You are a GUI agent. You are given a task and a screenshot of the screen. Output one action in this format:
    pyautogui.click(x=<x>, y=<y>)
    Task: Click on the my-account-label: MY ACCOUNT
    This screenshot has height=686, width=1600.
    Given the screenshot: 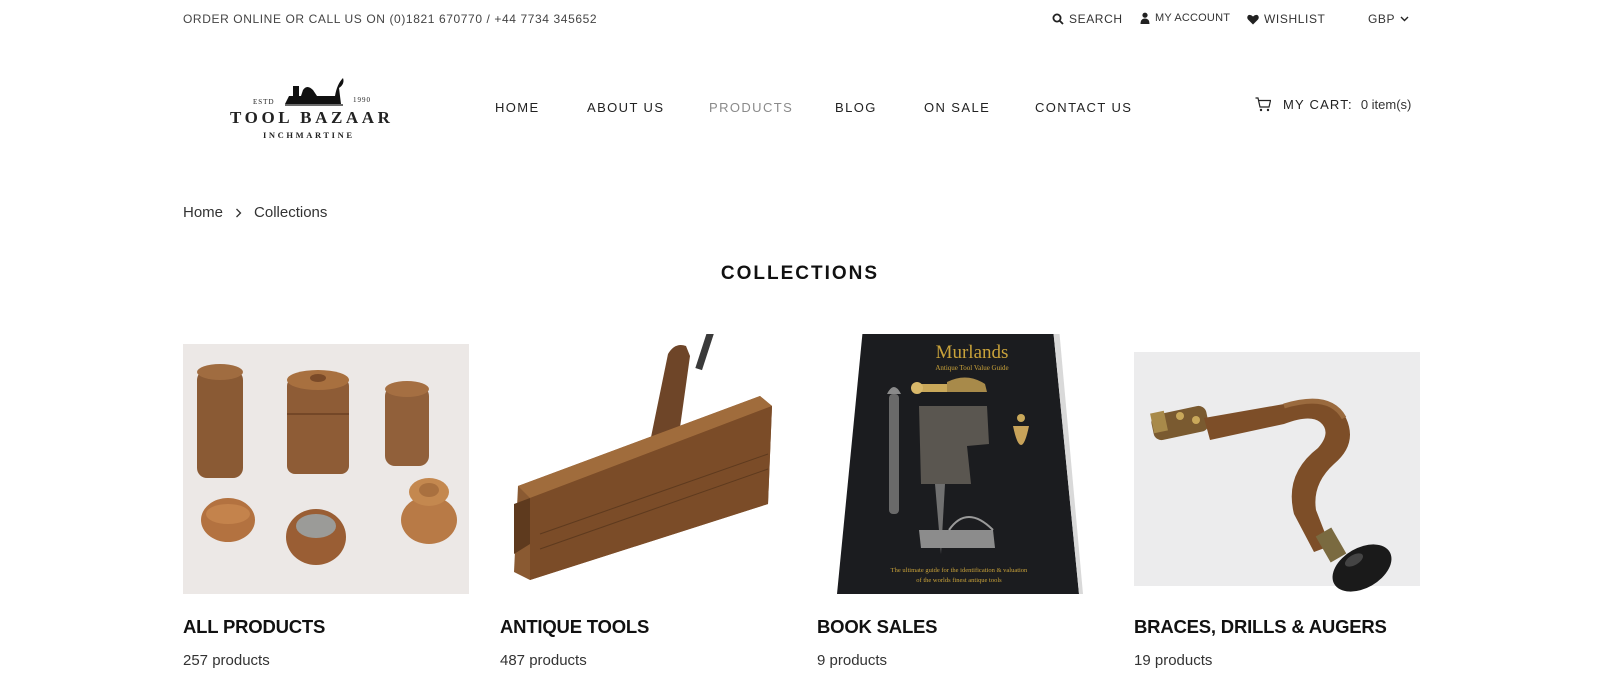 What is the action you would take?
    pyautogui.click(x=1193, y=18)
    